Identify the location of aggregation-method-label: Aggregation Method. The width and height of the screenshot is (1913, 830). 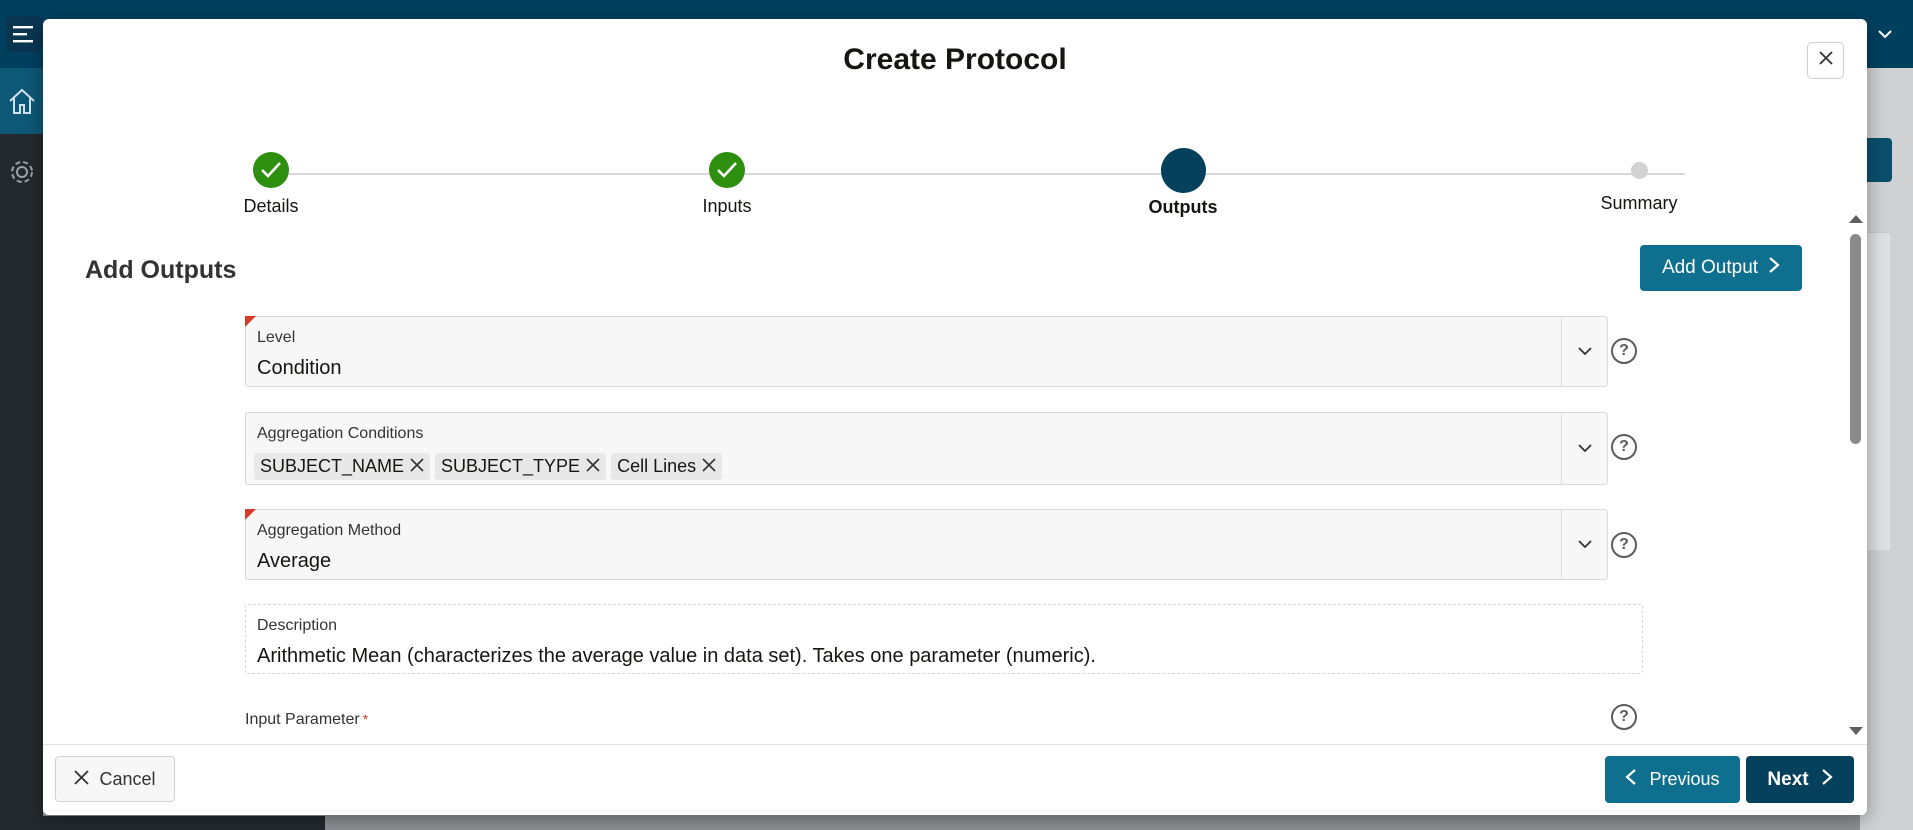
(329, 530).